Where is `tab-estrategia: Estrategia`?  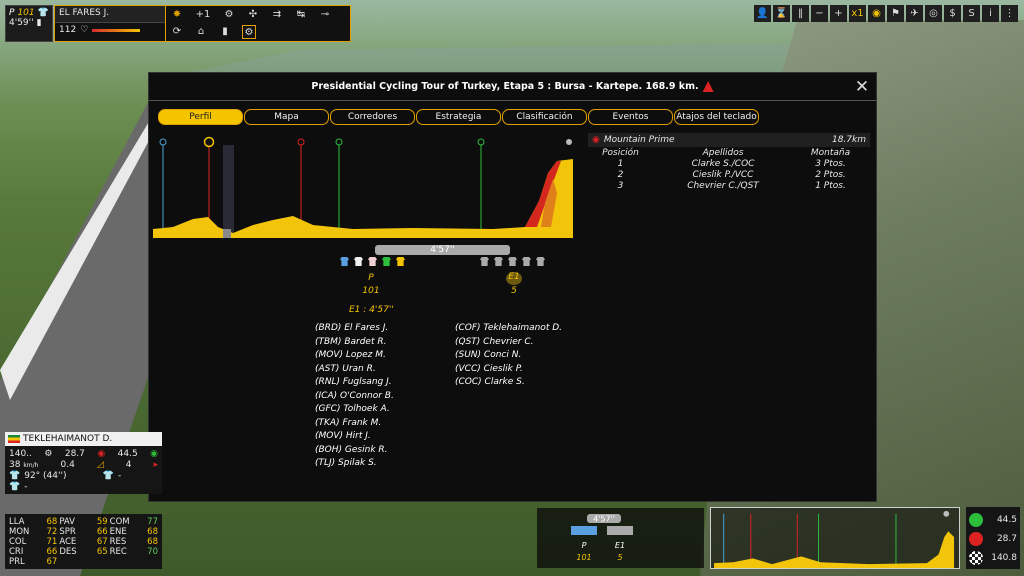
tab-estrategia: Estrategia is located at coordinates (458, 117).